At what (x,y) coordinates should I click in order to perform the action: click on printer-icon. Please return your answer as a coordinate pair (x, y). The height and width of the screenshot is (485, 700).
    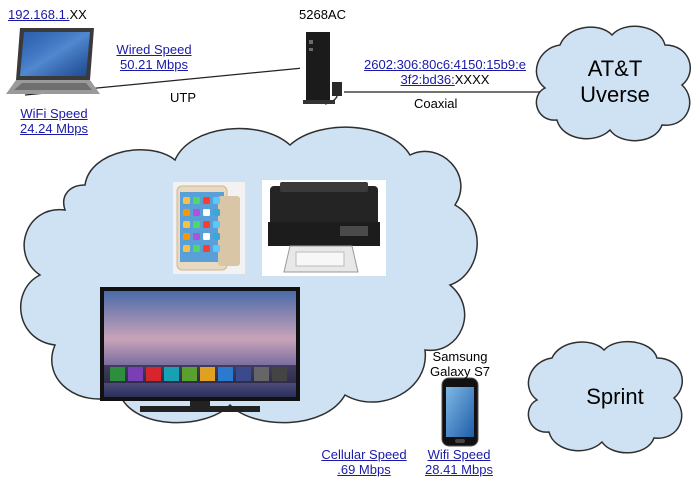
    Looking at the image, I should click on (324, 228).